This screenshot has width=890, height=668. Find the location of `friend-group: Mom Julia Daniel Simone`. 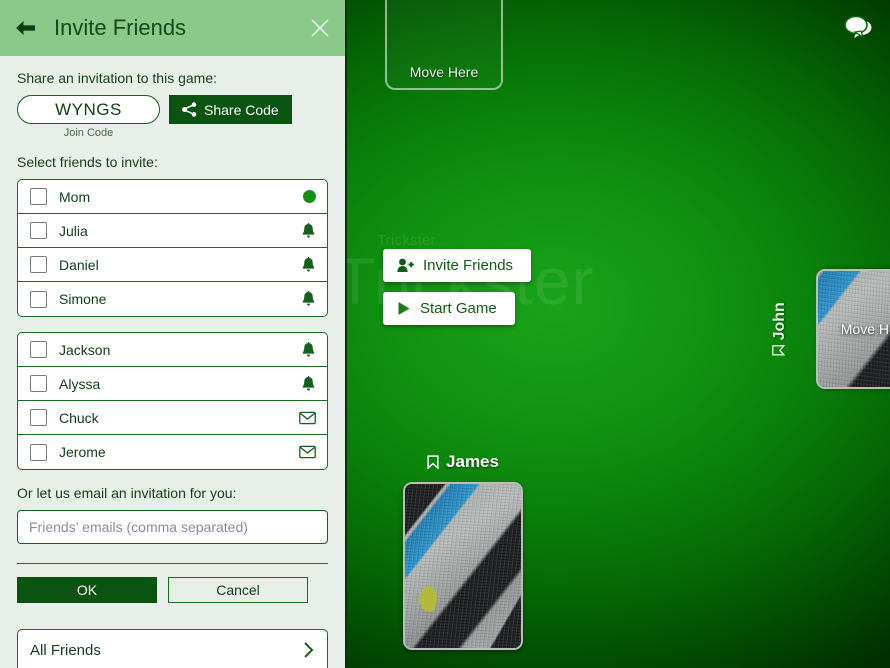

friend-group: Mom Julia Daniel Simone is located at coordinates (172, 248).